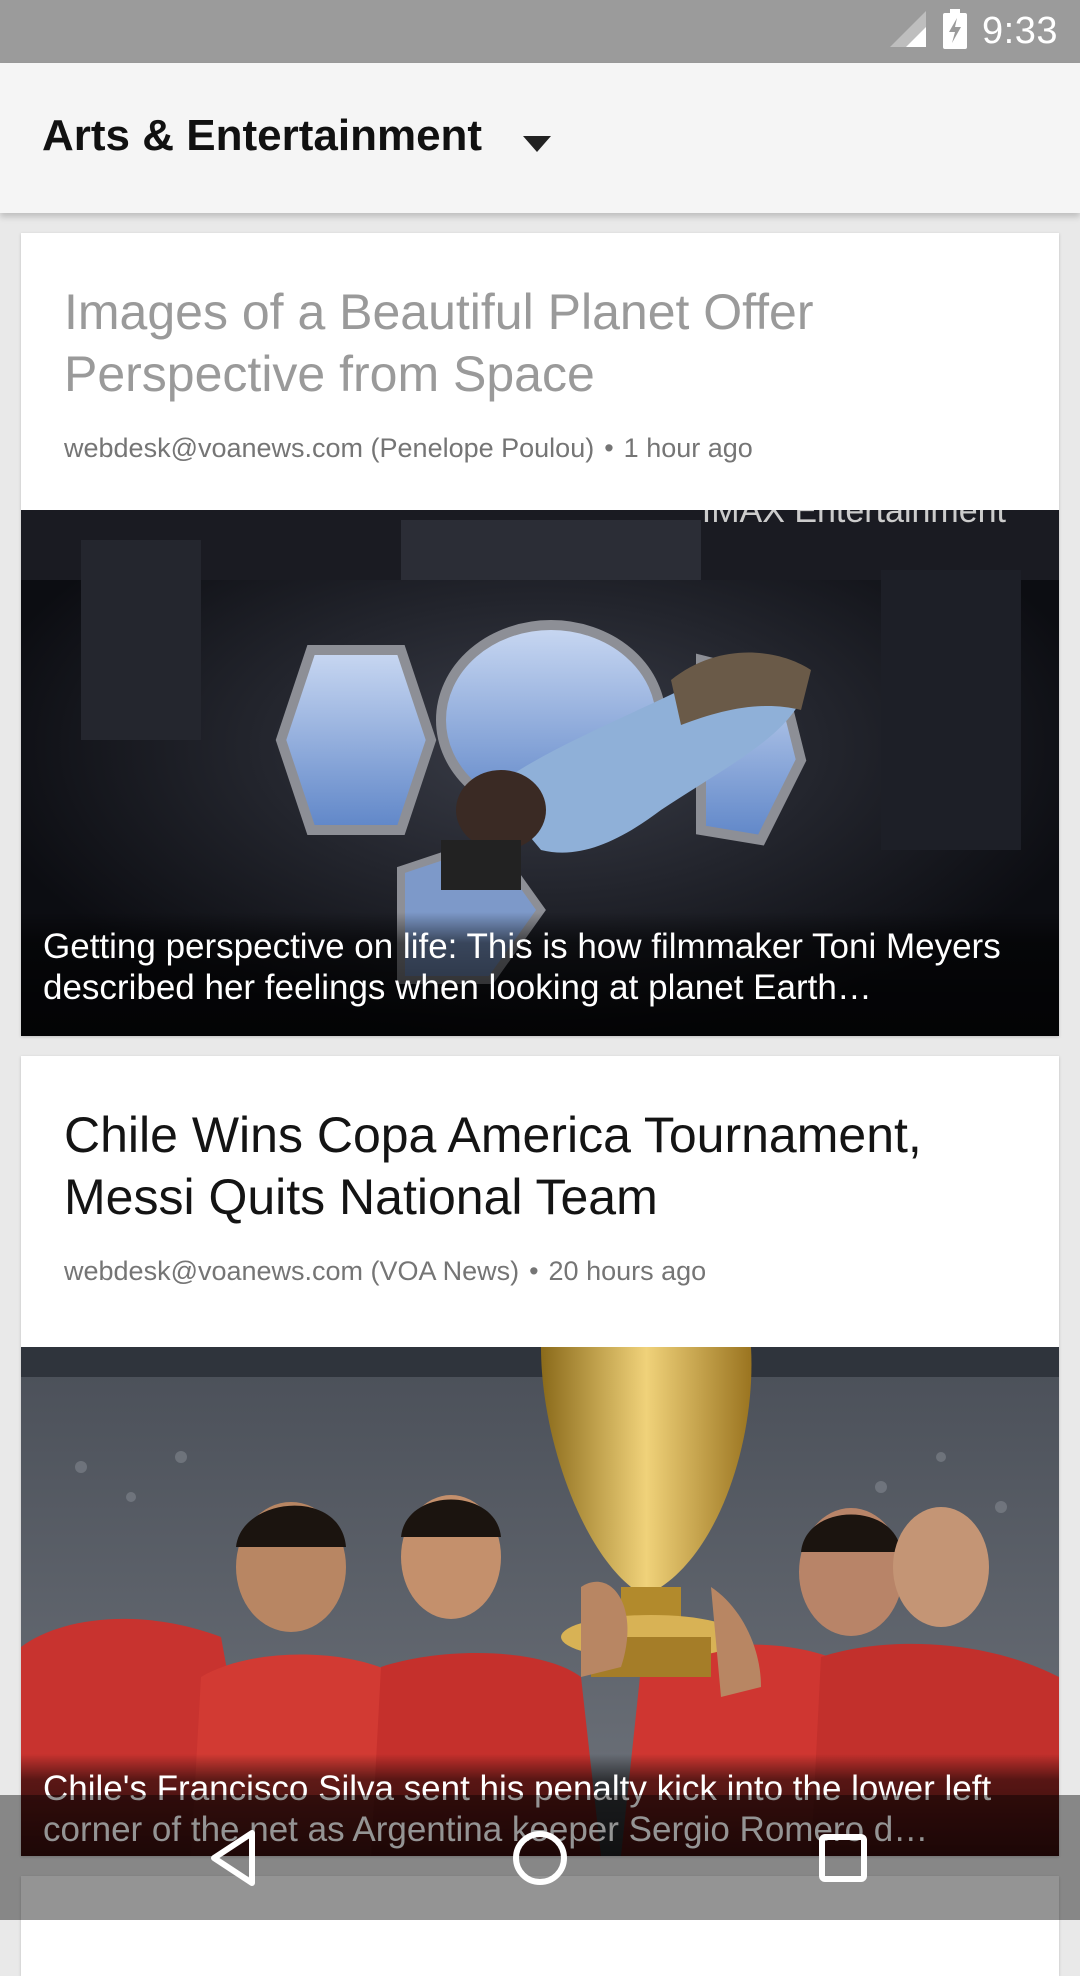  Describe the element at coordinates (292, 1271) in the screenshot. I see `article-source: webdesk@voanews.com (VOA News)` at that location.